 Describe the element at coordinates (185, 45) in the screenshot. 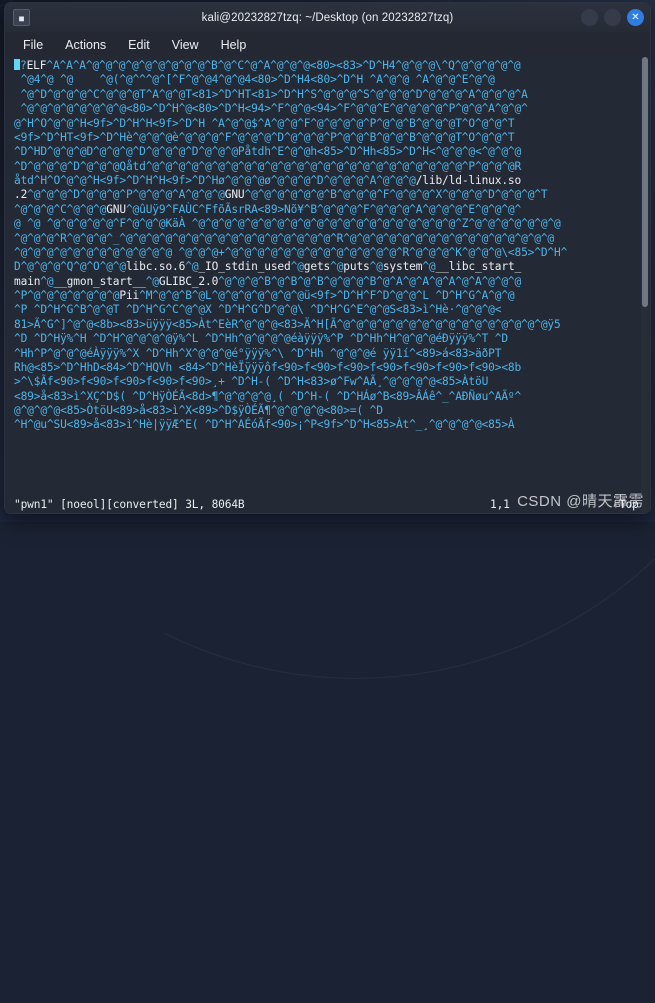

I see `menu-item-view: View` at that location.